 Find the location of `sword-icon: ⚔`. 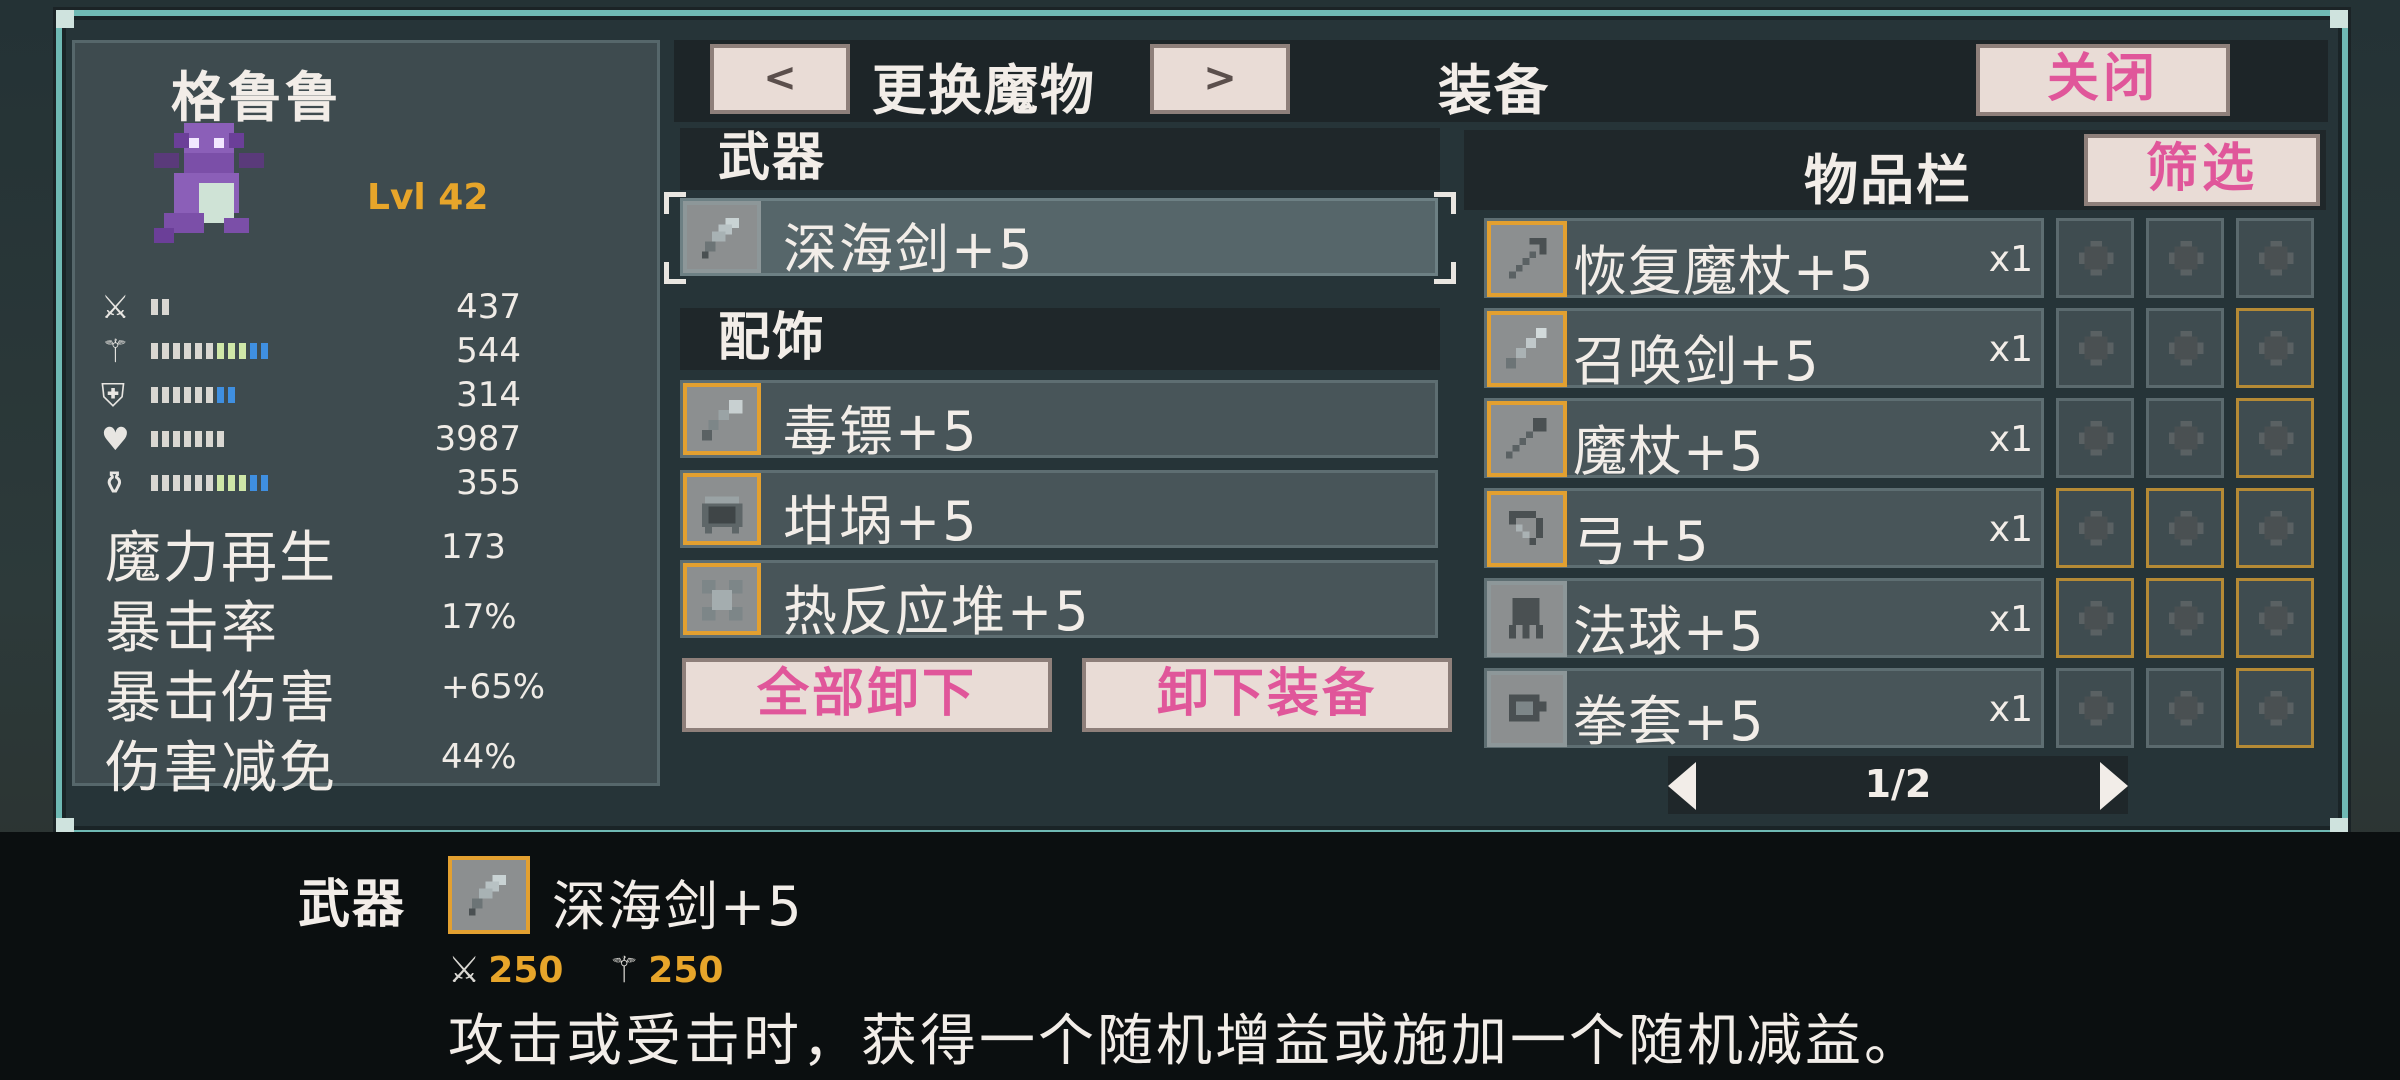

sword-icon: ⚔ is located at coordinates (464, 970).